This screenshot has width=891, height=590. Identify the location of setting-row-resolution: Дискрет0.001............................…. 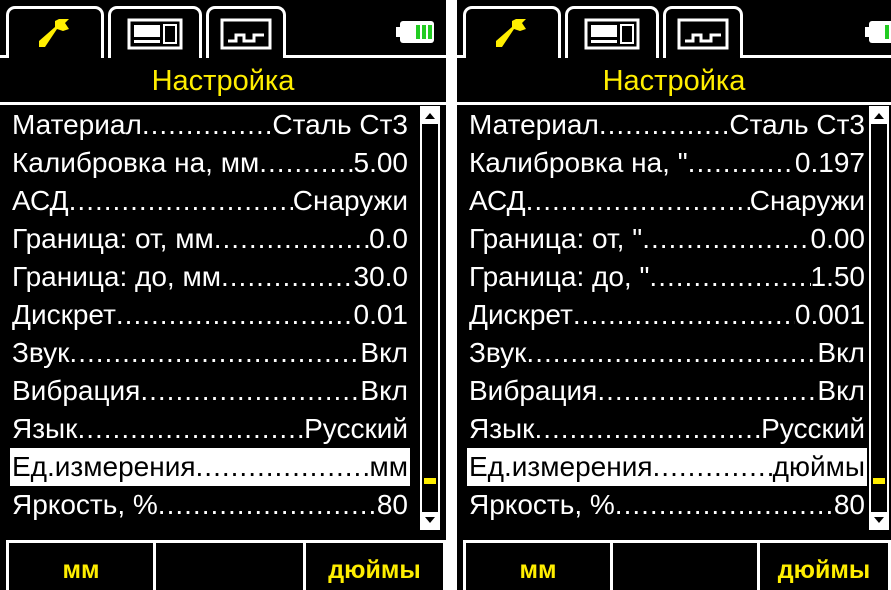
(667, 315).